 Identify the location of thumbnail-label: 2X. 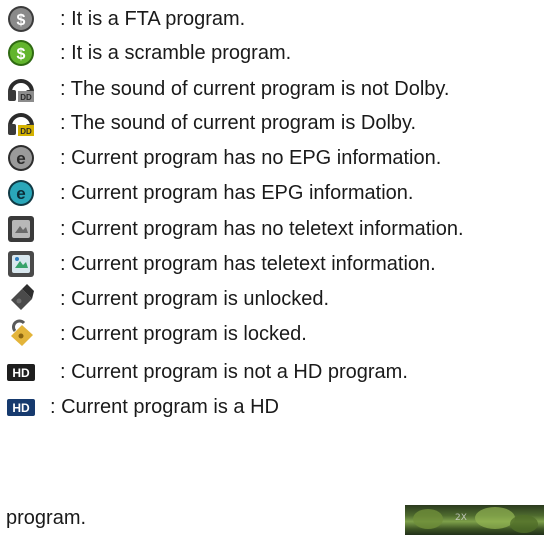
(461, 518).